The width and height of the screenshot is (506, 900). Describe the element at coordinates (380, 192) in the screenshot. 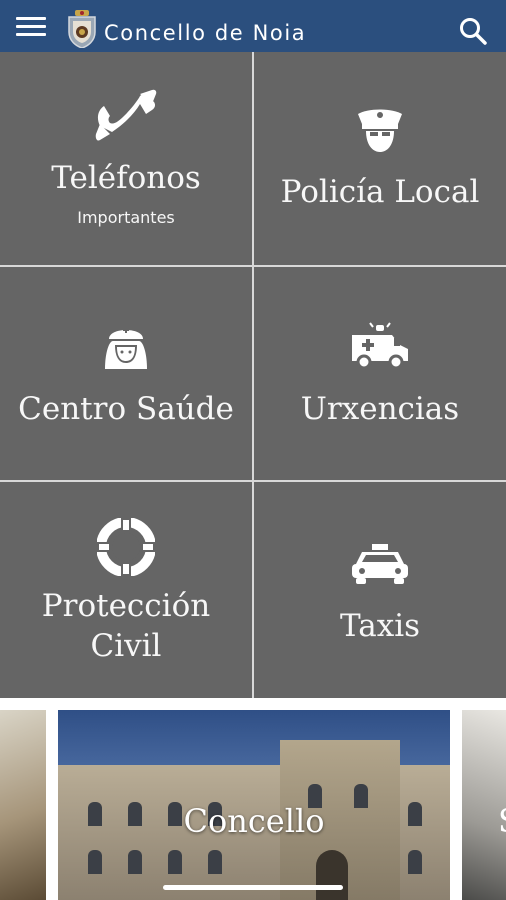

I see `tile-label: Policía Local` at that location.